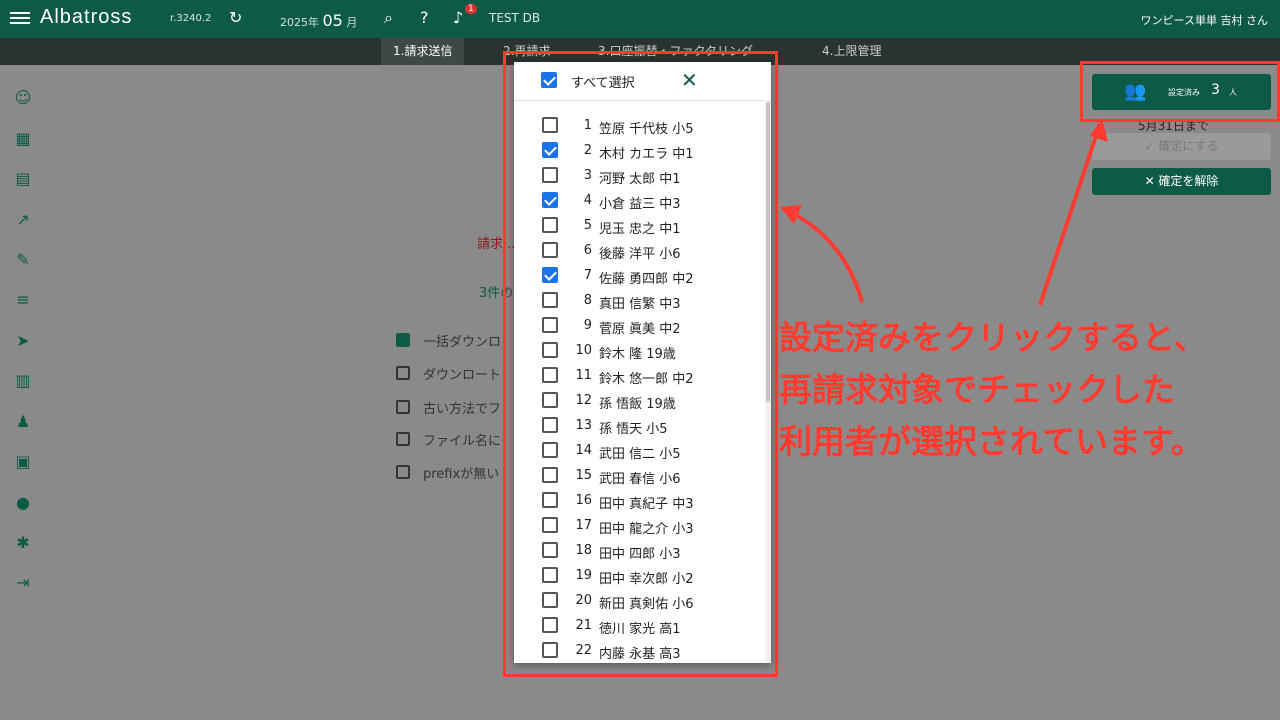 This screenshot has height=720, width=1280. Describe the element at coordinates (1099, 130) in the screenshot. I see `arrowhead-button` at that location.